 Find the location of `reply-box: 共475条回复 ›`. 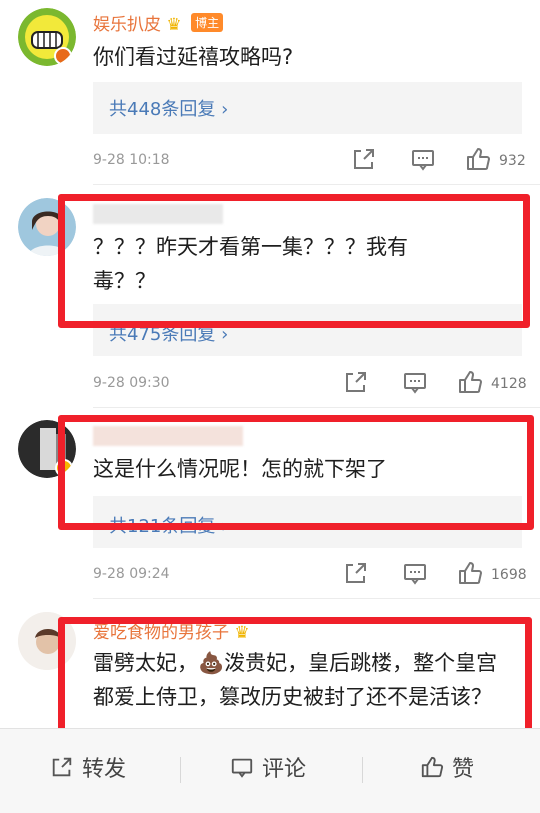

reply-box: 共475条回复 › is located at coordinates (307, 330).